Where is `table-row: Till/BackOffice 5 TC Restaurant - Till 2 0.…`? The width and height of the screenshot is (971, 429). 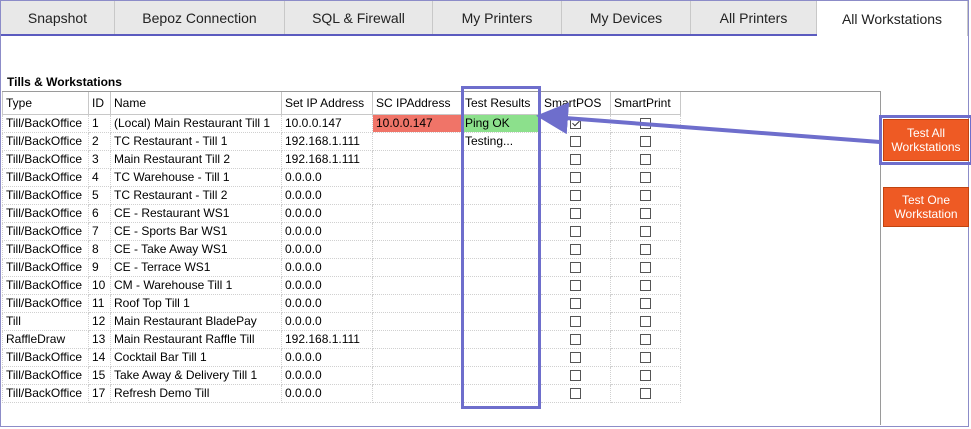 table-row: Till/BackOffice 5 TC Restaurant - Till 2 0.… is located at coordinates (341, 195).